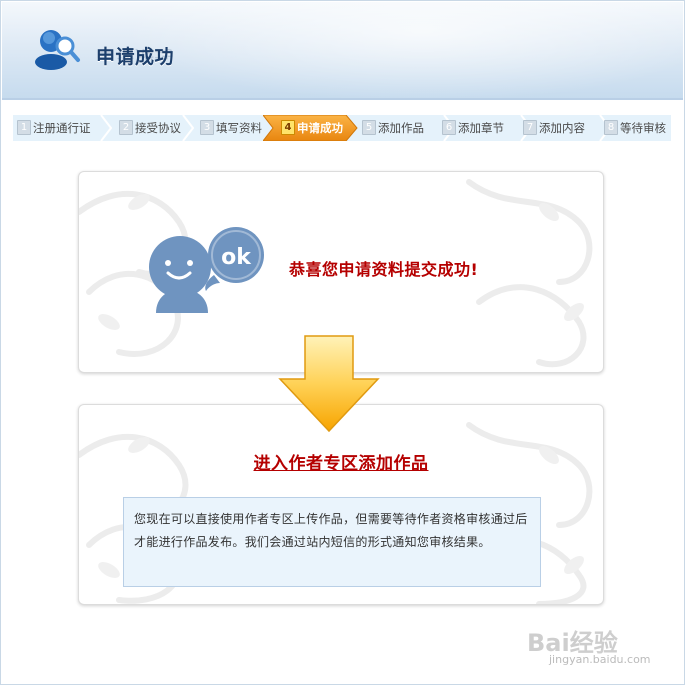  Describe the element at coordinates (329, 384) in the screenshot. I see `down-arrow-icon` at that location.